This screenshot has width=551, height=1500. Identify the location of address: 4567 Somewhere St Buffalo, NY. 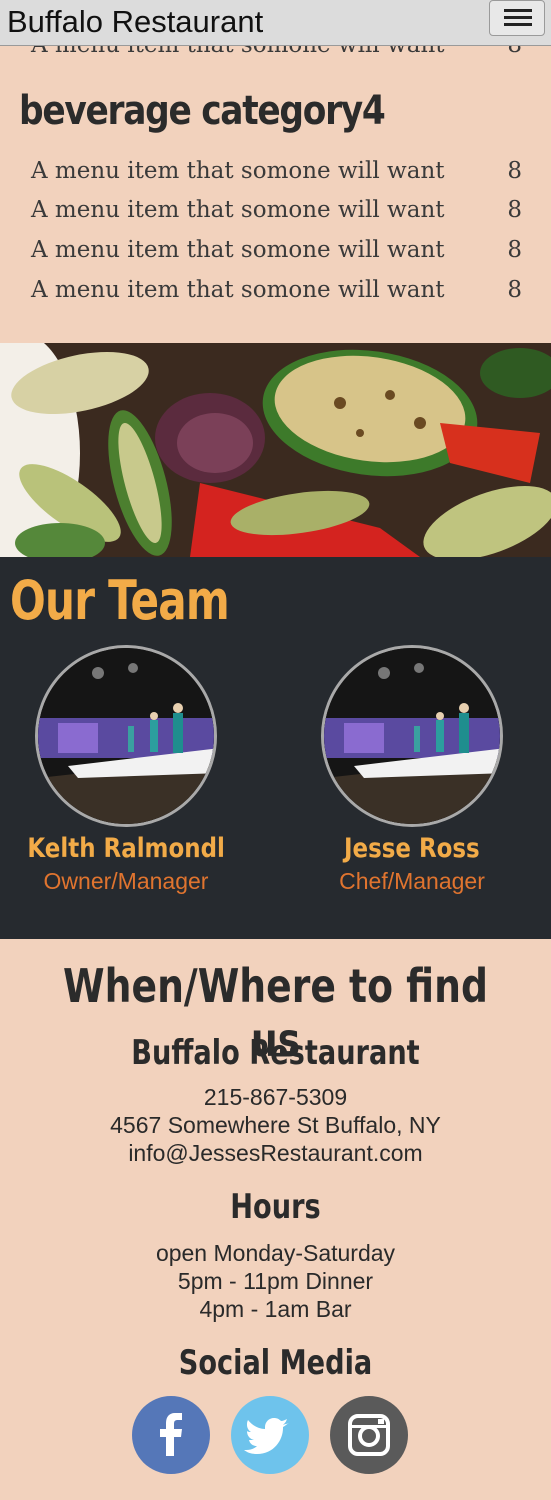
(275, 1125).